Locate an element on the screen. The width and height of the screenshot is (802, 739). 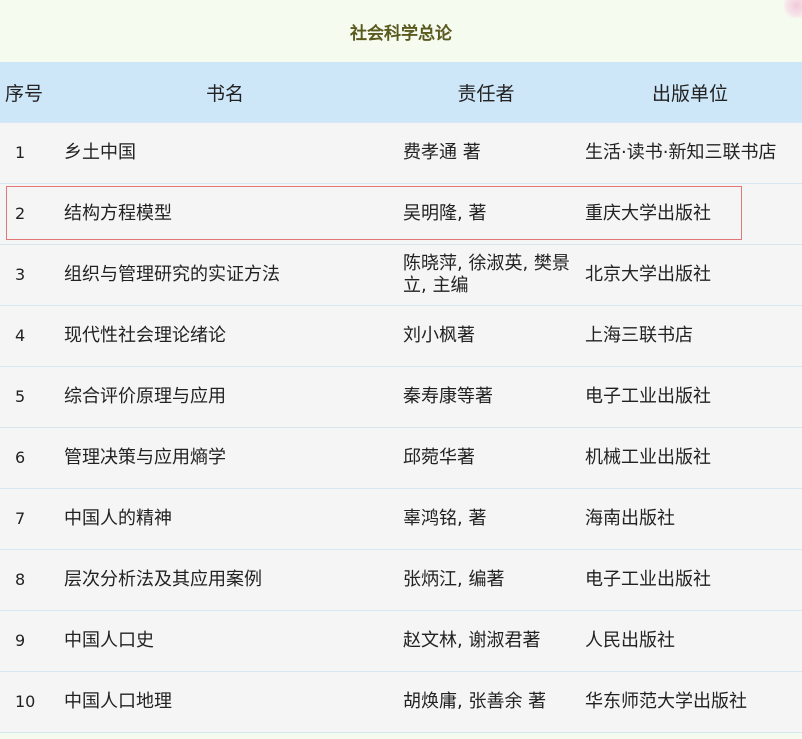
cell-publisher: 北京大学出版社 is located at coordinates (689, 275).